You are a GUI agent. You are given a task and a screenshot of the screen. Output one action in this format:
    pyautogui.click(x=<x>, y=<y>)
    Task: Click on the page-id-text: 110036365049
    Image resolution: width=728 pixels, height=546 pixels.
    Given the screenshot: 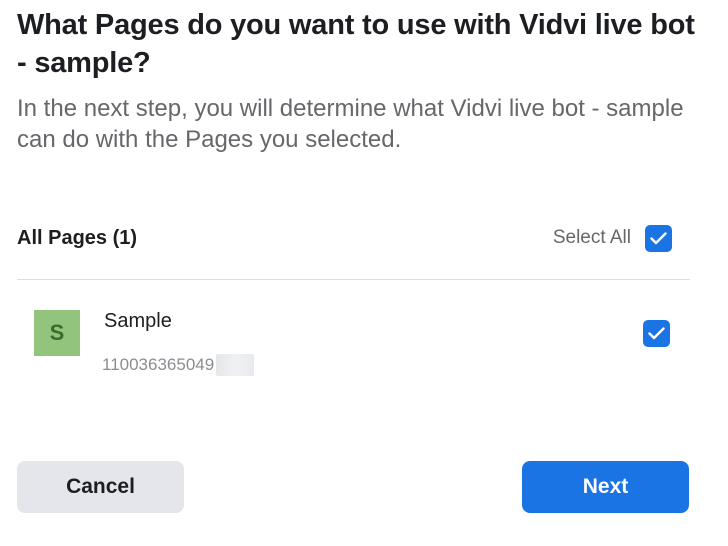 What is the action you would take?
    pyautogui.click(x=158, y=364)
    